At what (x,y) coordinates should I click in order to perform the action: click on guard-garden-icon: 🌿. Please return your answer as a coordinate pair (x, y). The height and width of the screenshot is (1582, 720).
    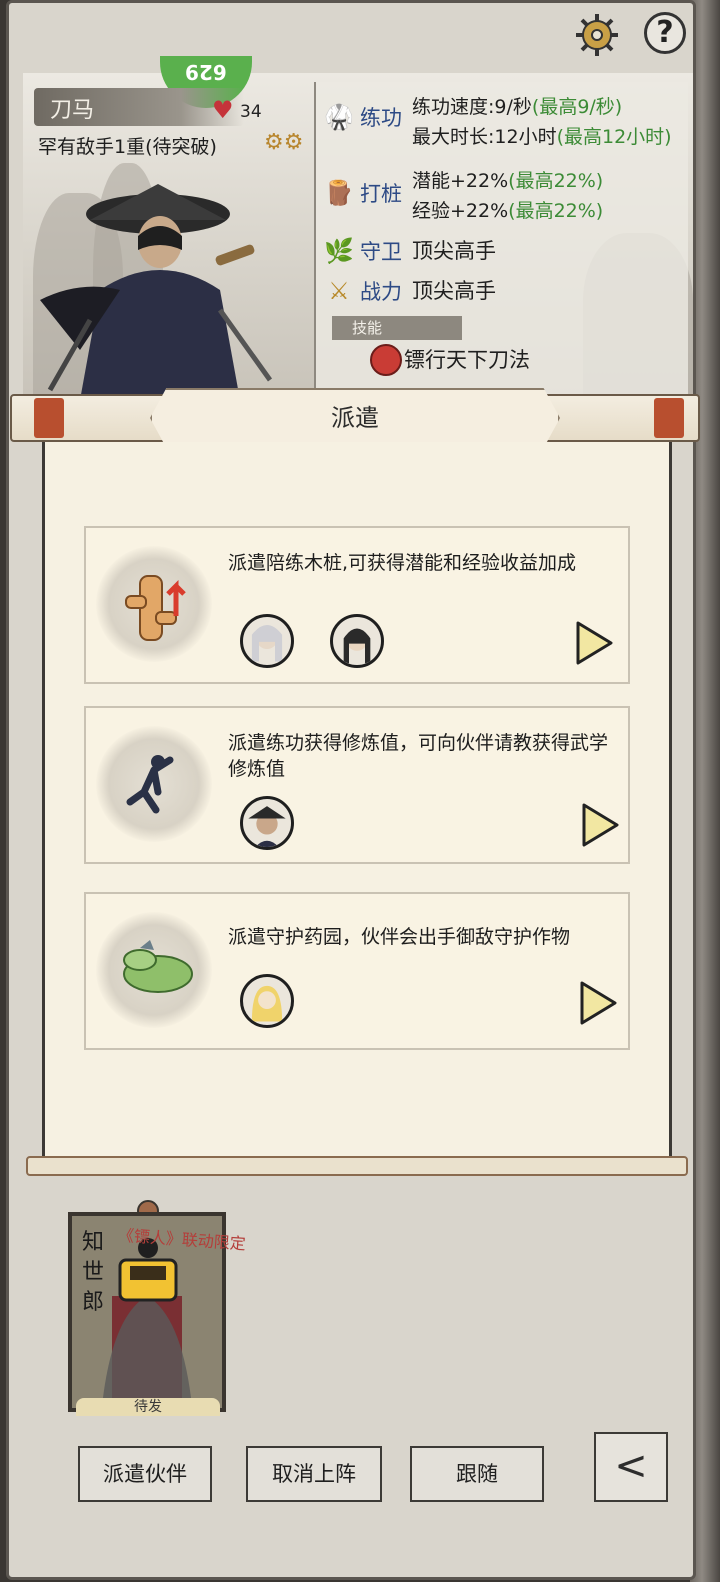
    Looking at the image, I should click on (339, 251).